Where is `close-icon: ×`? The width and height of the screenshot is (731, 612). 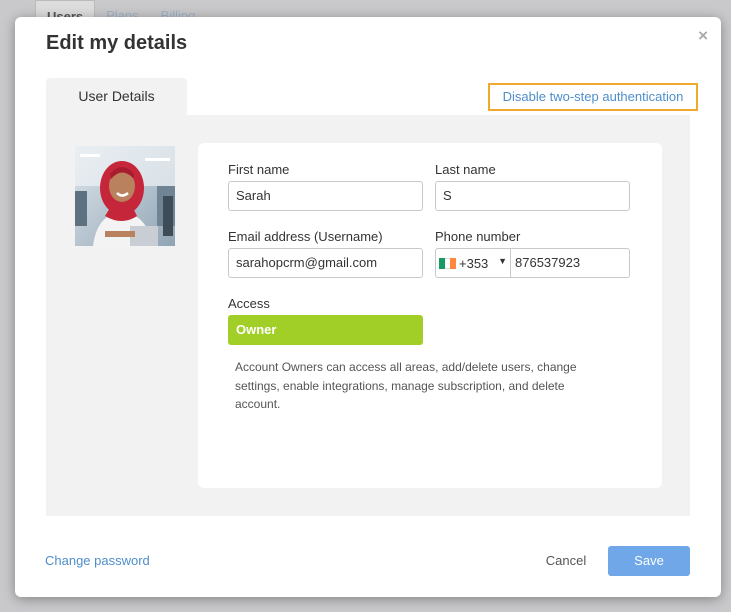 close-icon: × is located at coordinates (703, 36).